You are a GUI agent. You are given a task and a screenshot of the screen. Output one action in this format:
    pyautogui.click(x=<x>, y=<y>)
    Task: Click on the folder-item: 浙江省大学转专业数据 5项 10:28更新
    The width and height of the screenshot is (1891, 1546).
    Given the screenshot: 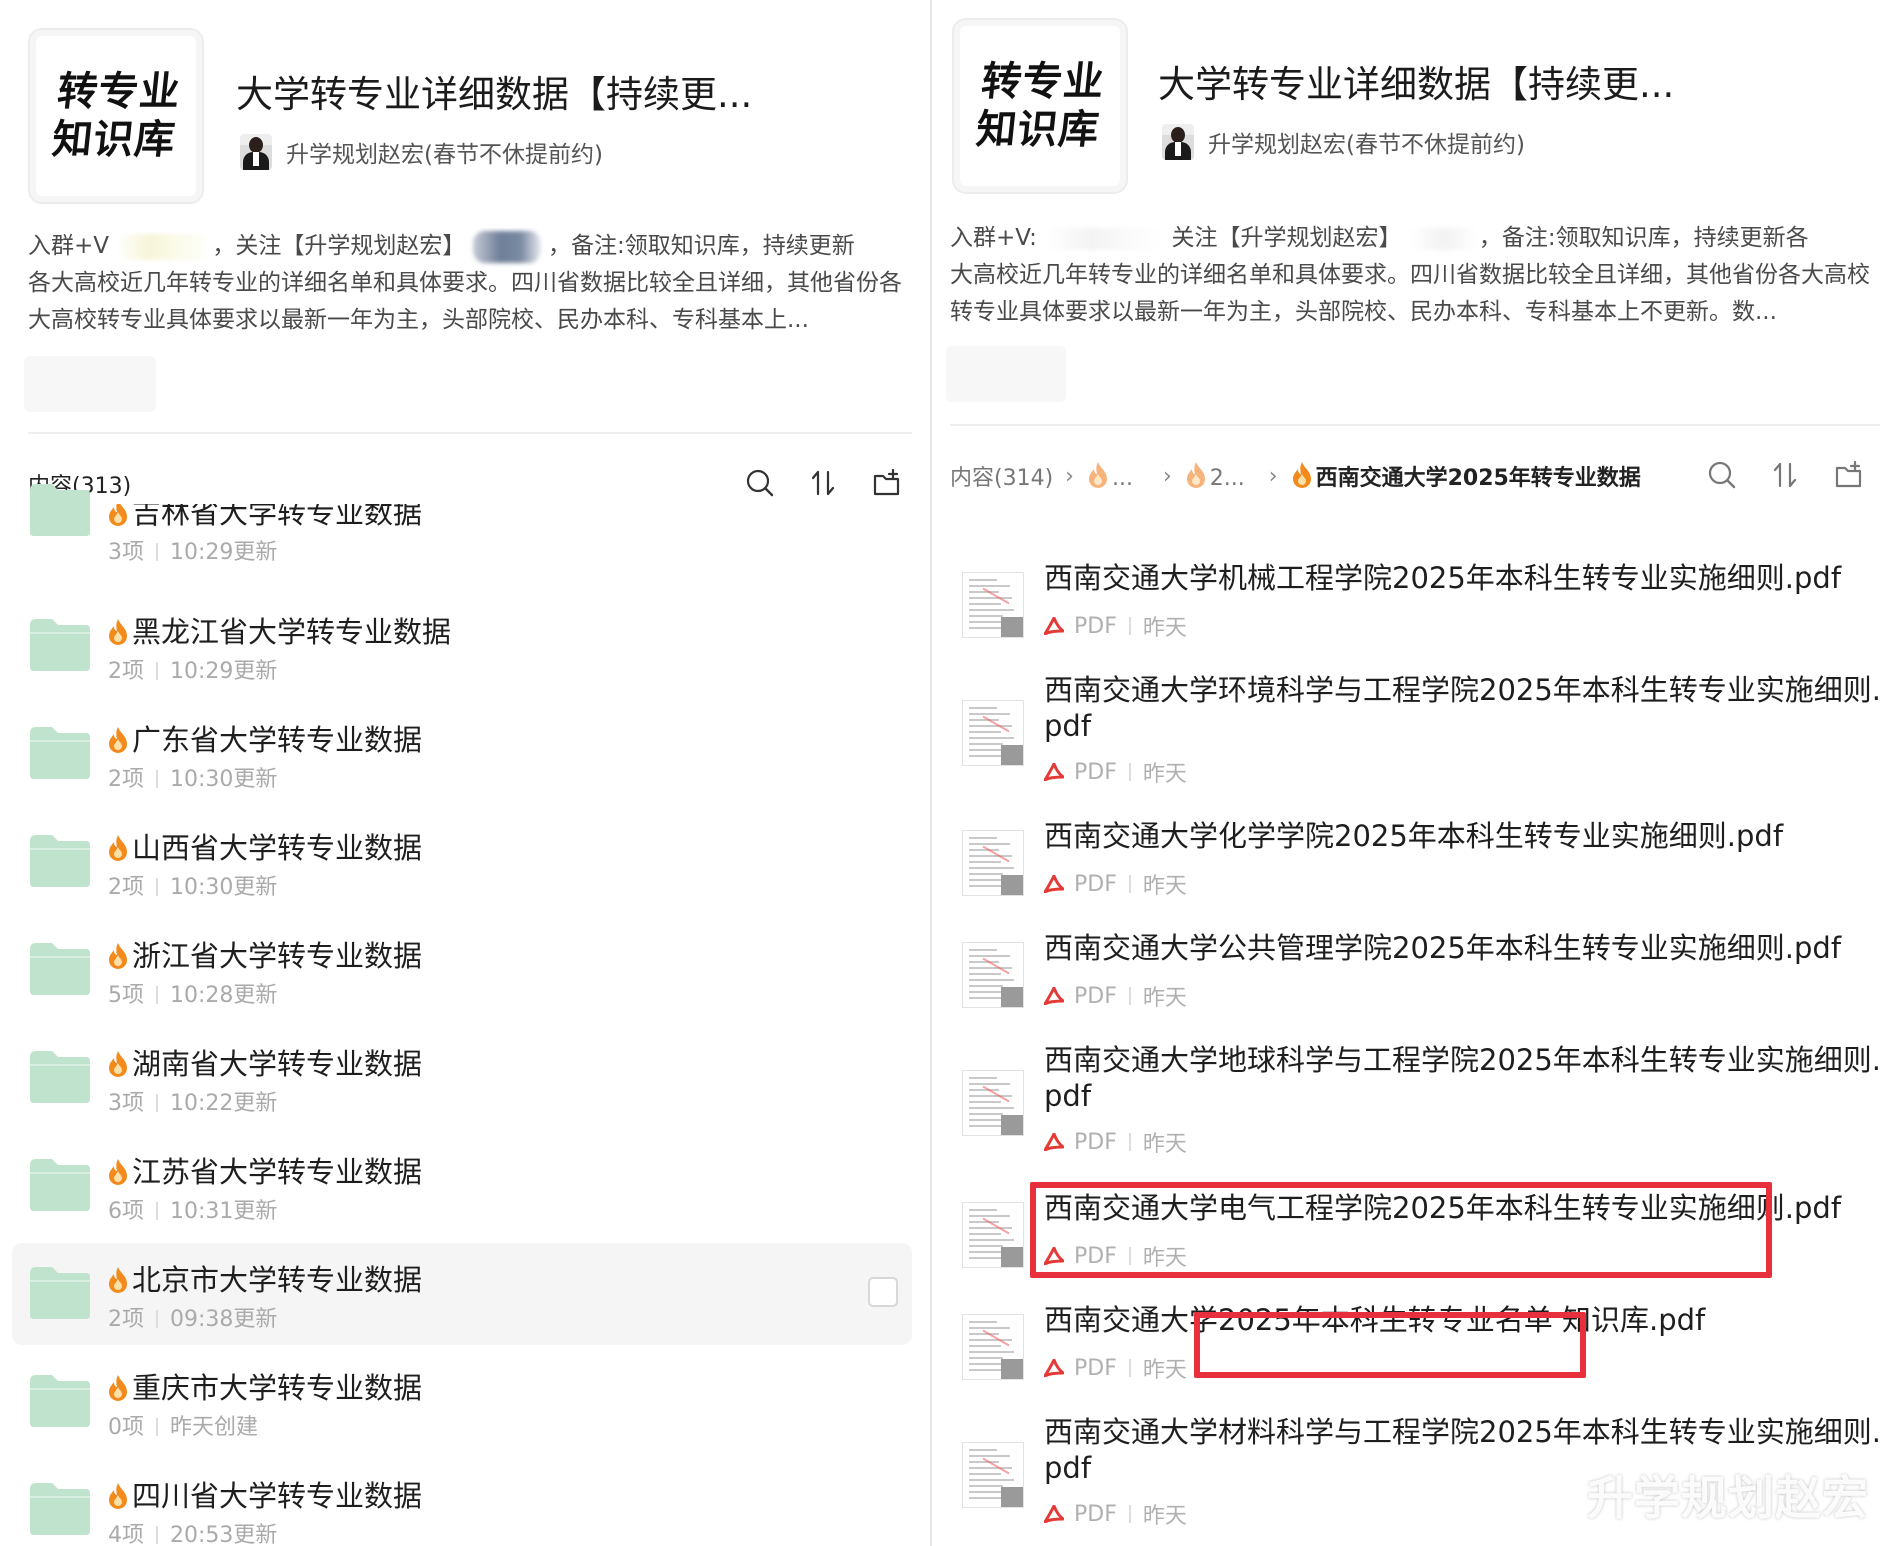 What is the action you would take?
    pyautogui.click(x=462, y=970)
    